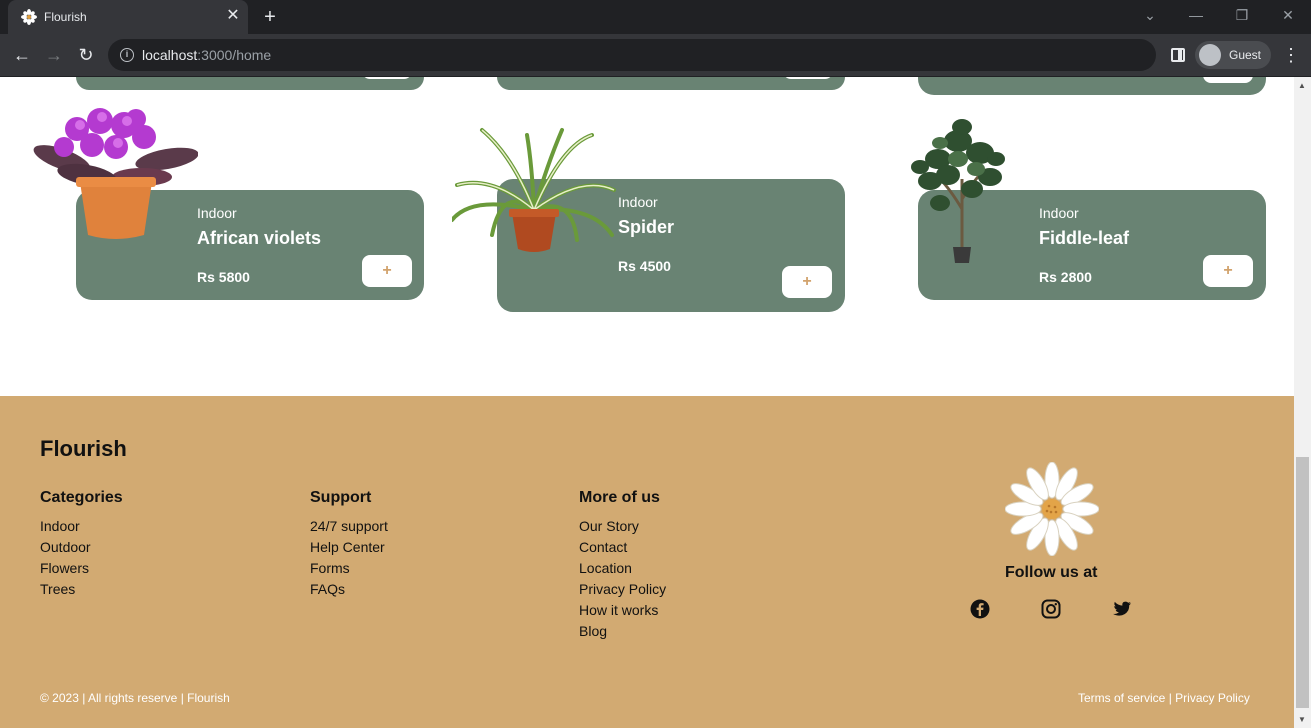 The width and height of the screenshot is (1311, 728). What do you see at coordinates (655, 17) in the screenshot?
I see `browser-tab-strip: Flourish ✕ + ⌄ — ❐ ✕` at bounding box center [655, 17].